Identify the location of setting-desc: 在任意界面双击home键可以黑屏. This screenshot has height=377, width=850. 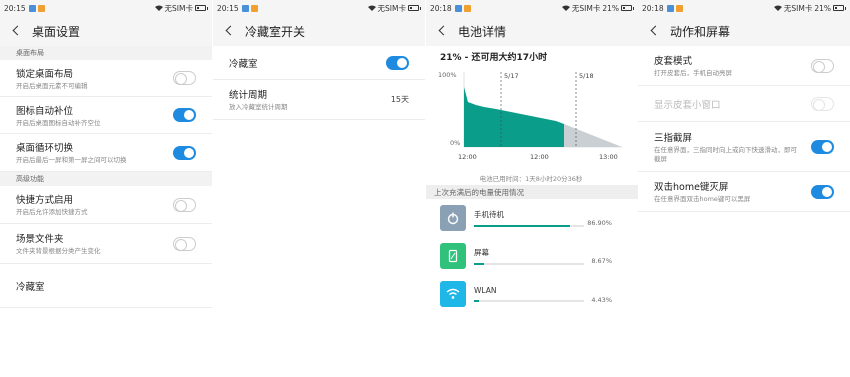
(702, 199).